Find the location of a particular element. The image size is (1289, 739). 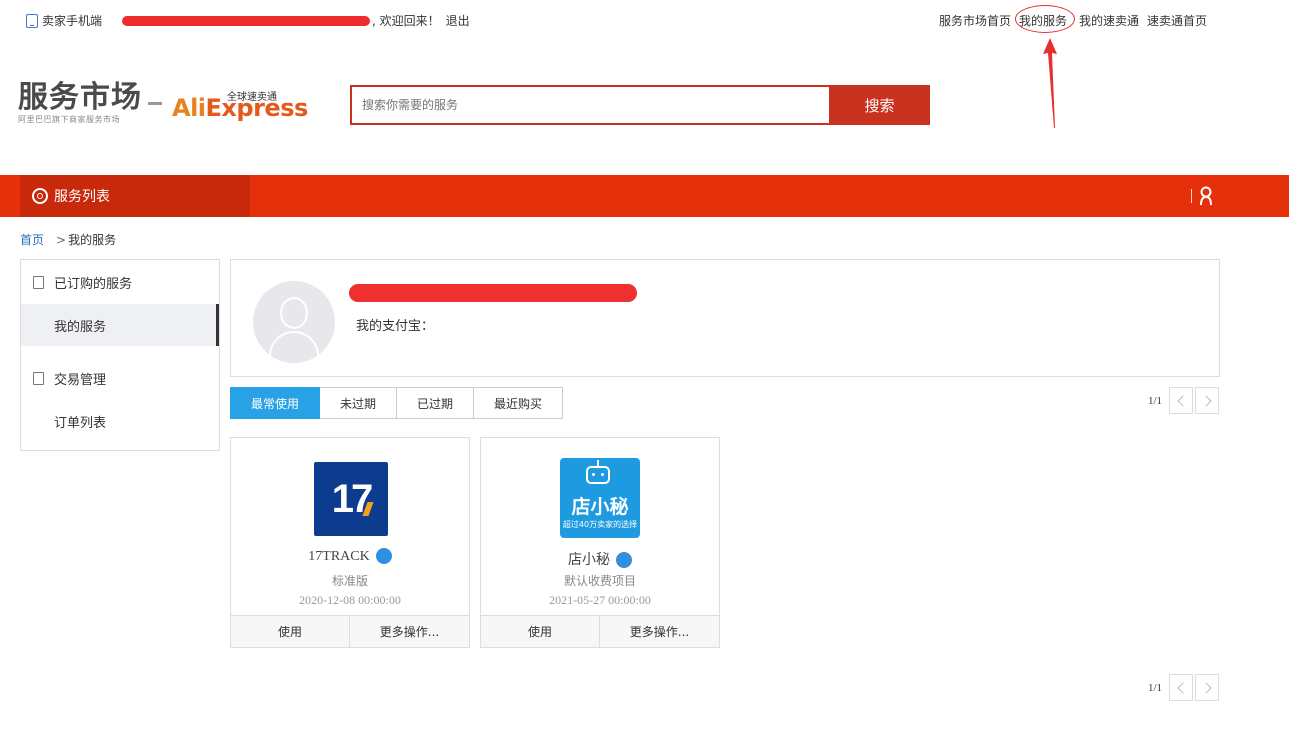

service-filter-tabs: 最常使用 未过期 已过期 最近购买 is located at coordinates (396, 403).